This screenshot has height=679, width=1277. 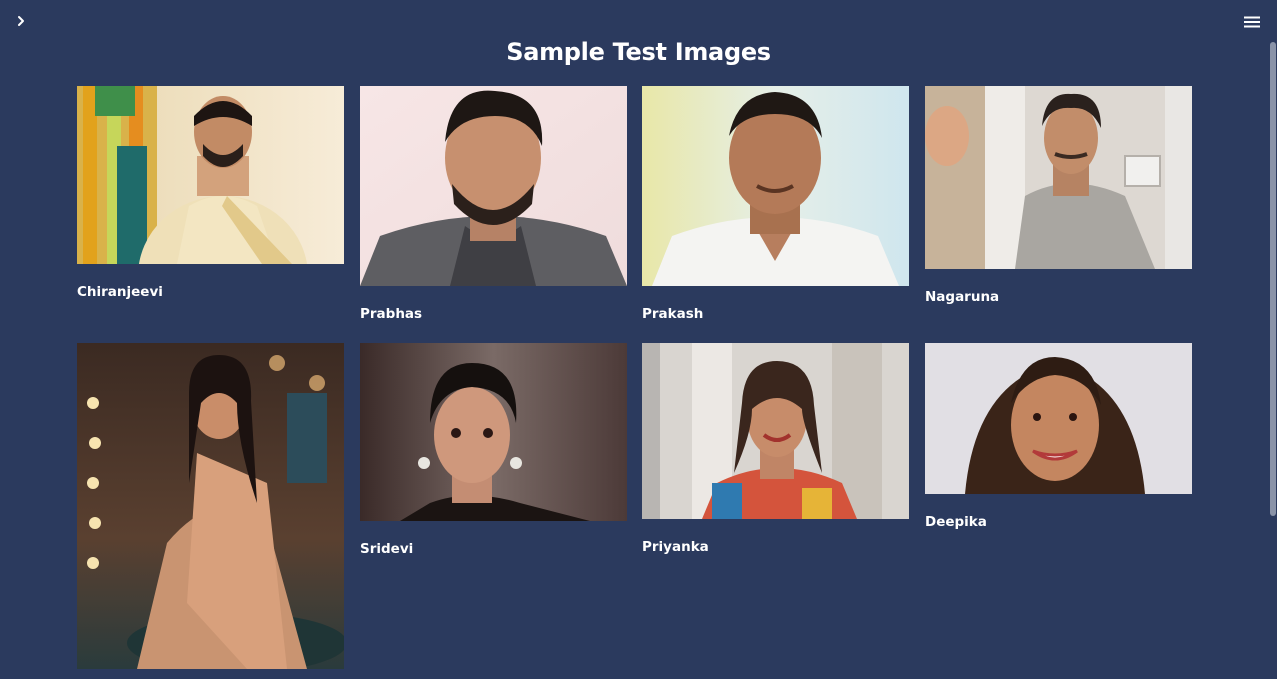 I want to click on gallery-card: Chiranjeevi, so click(x=210, y=193).